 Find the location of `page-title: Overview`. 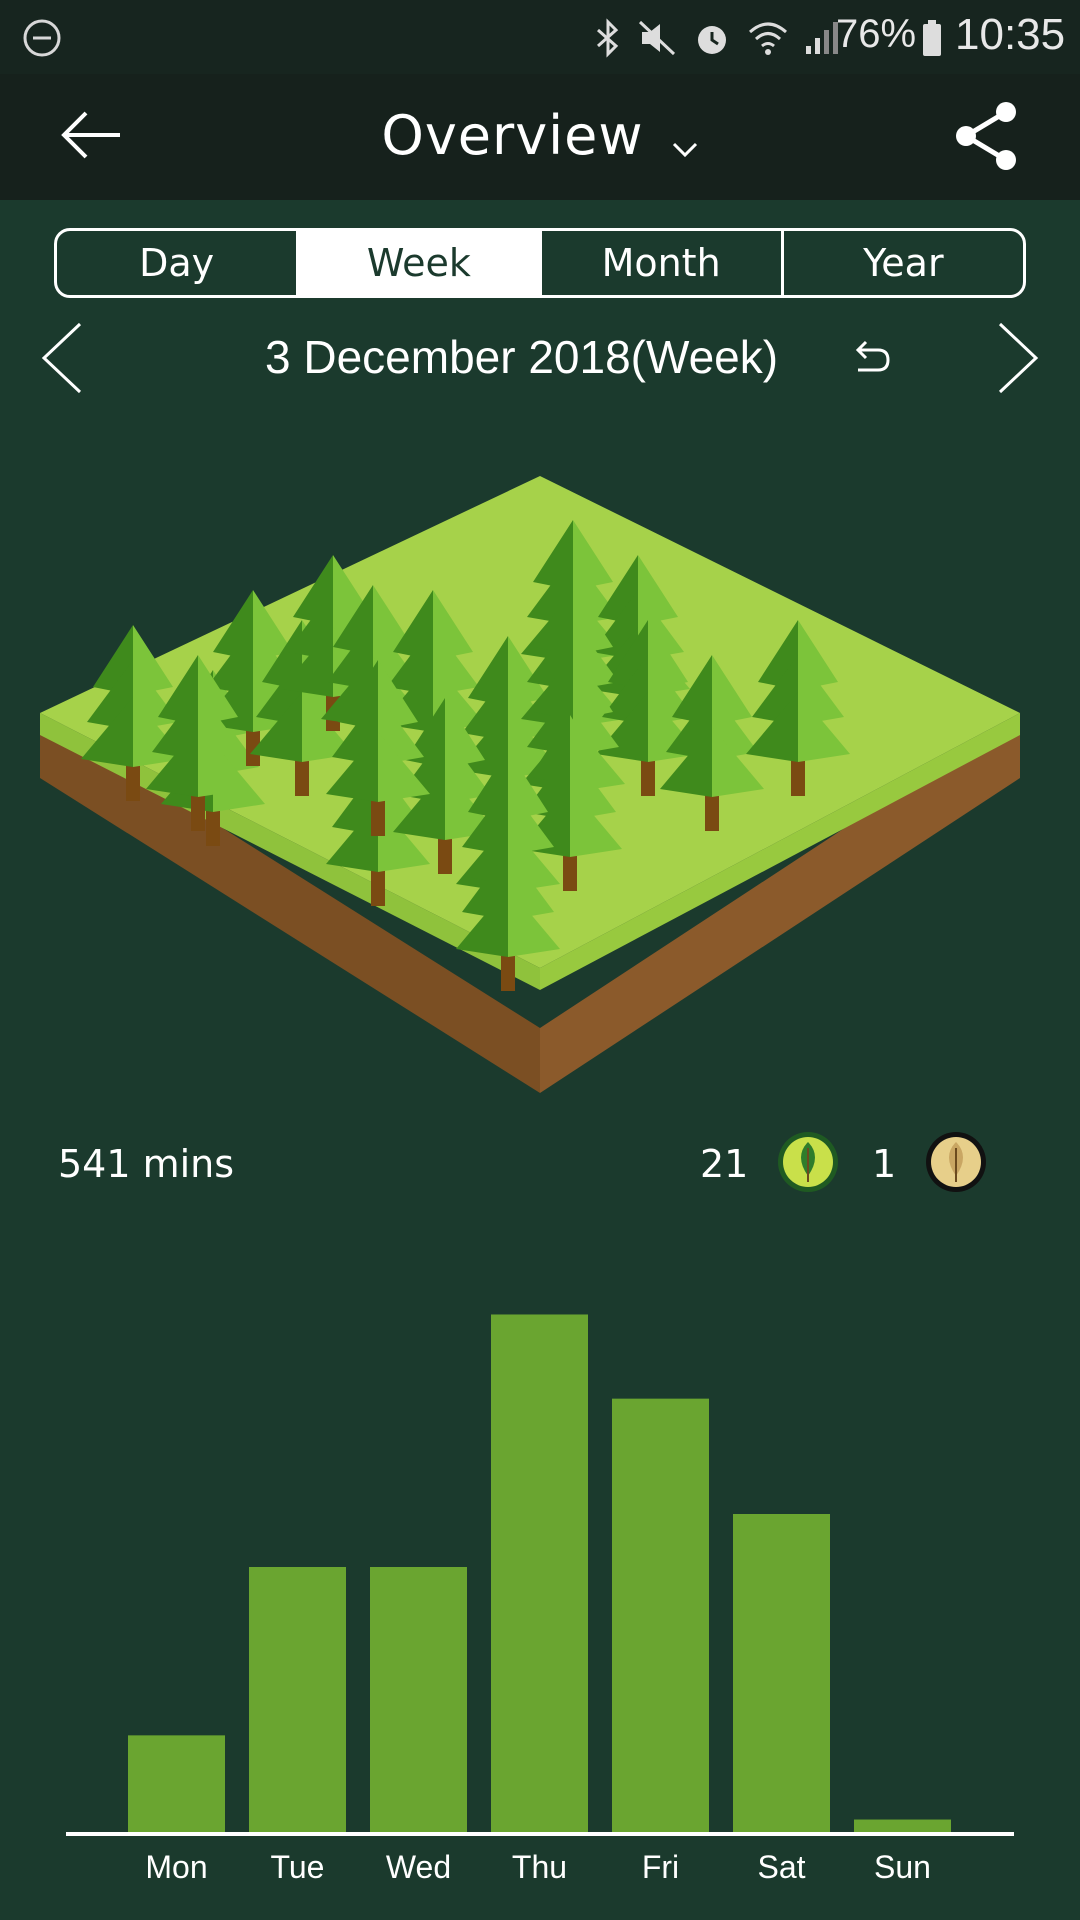

page-title: Overview is located at coordinates (512, 135).